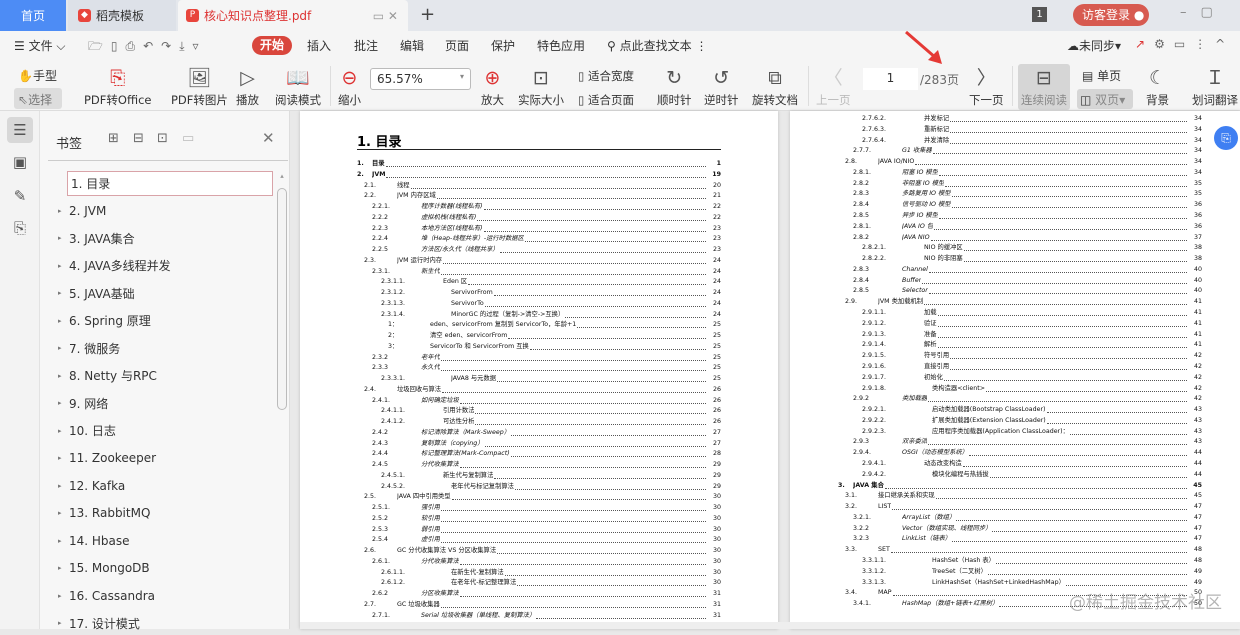 The image size is (1240, 635). What do you see at coordinates (539, 282) in the screenshot?
I see `toc-entry: 2.3.1.1. Eden 区 24` at bounding box center [539, 282].